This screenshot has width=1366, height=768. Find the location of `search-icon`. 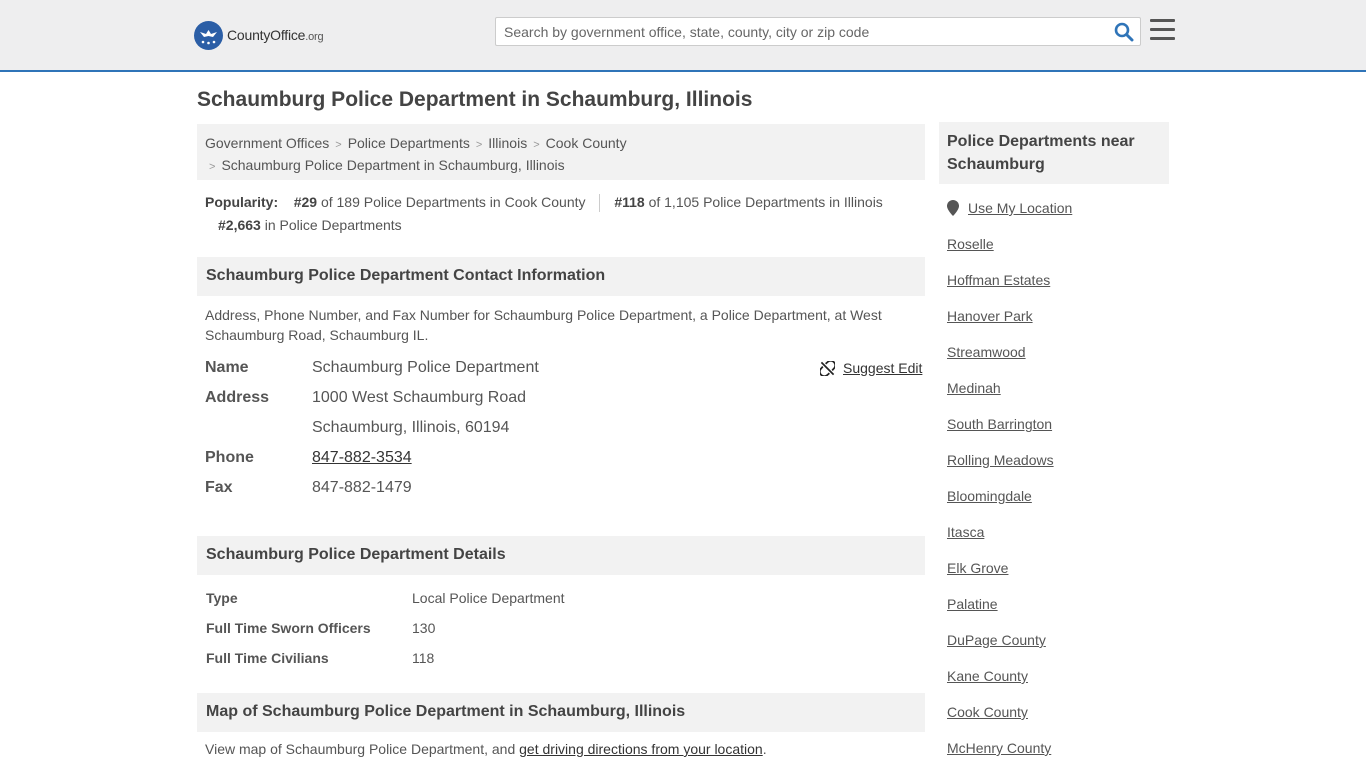

search-icon is located at coordinates (1124, 32).